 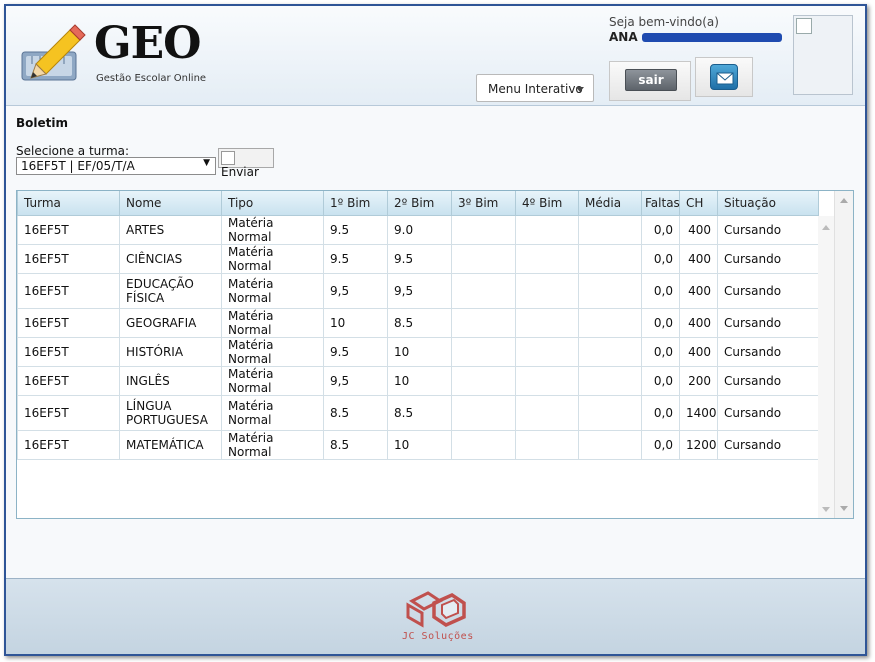 What do you see at coordinates (68, 203) in the screenshot?
I see `column-header-turma: Turma` at bounding box center [68, 203].